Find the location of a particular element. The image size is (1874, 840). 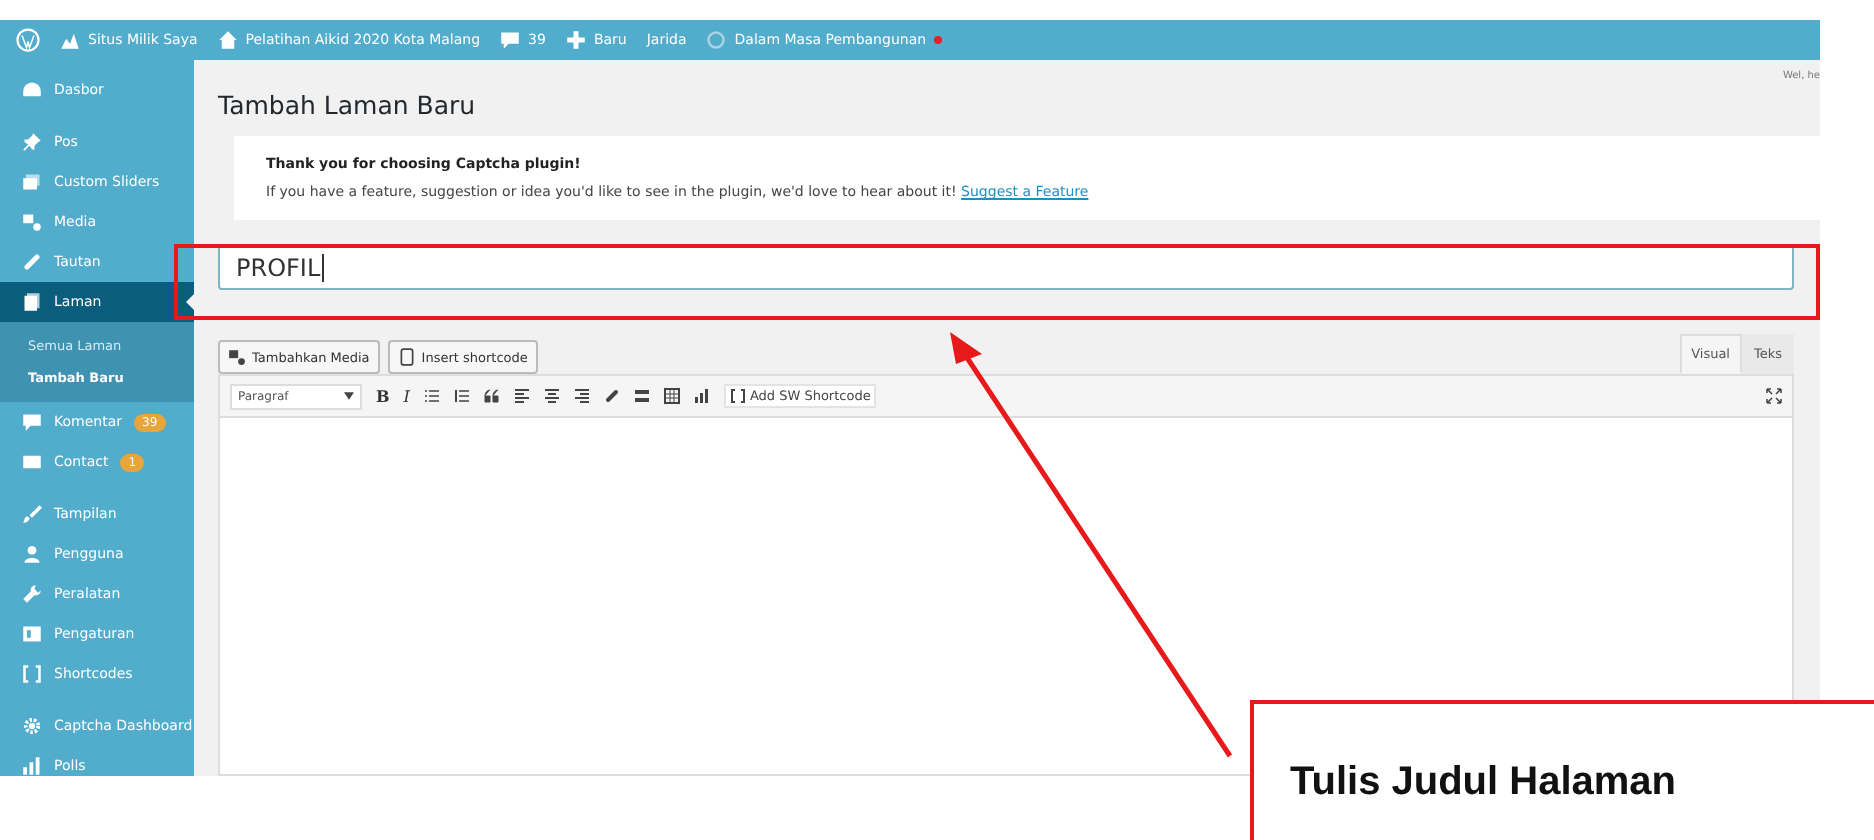

pin-icon is located at coordinates (32, 142).